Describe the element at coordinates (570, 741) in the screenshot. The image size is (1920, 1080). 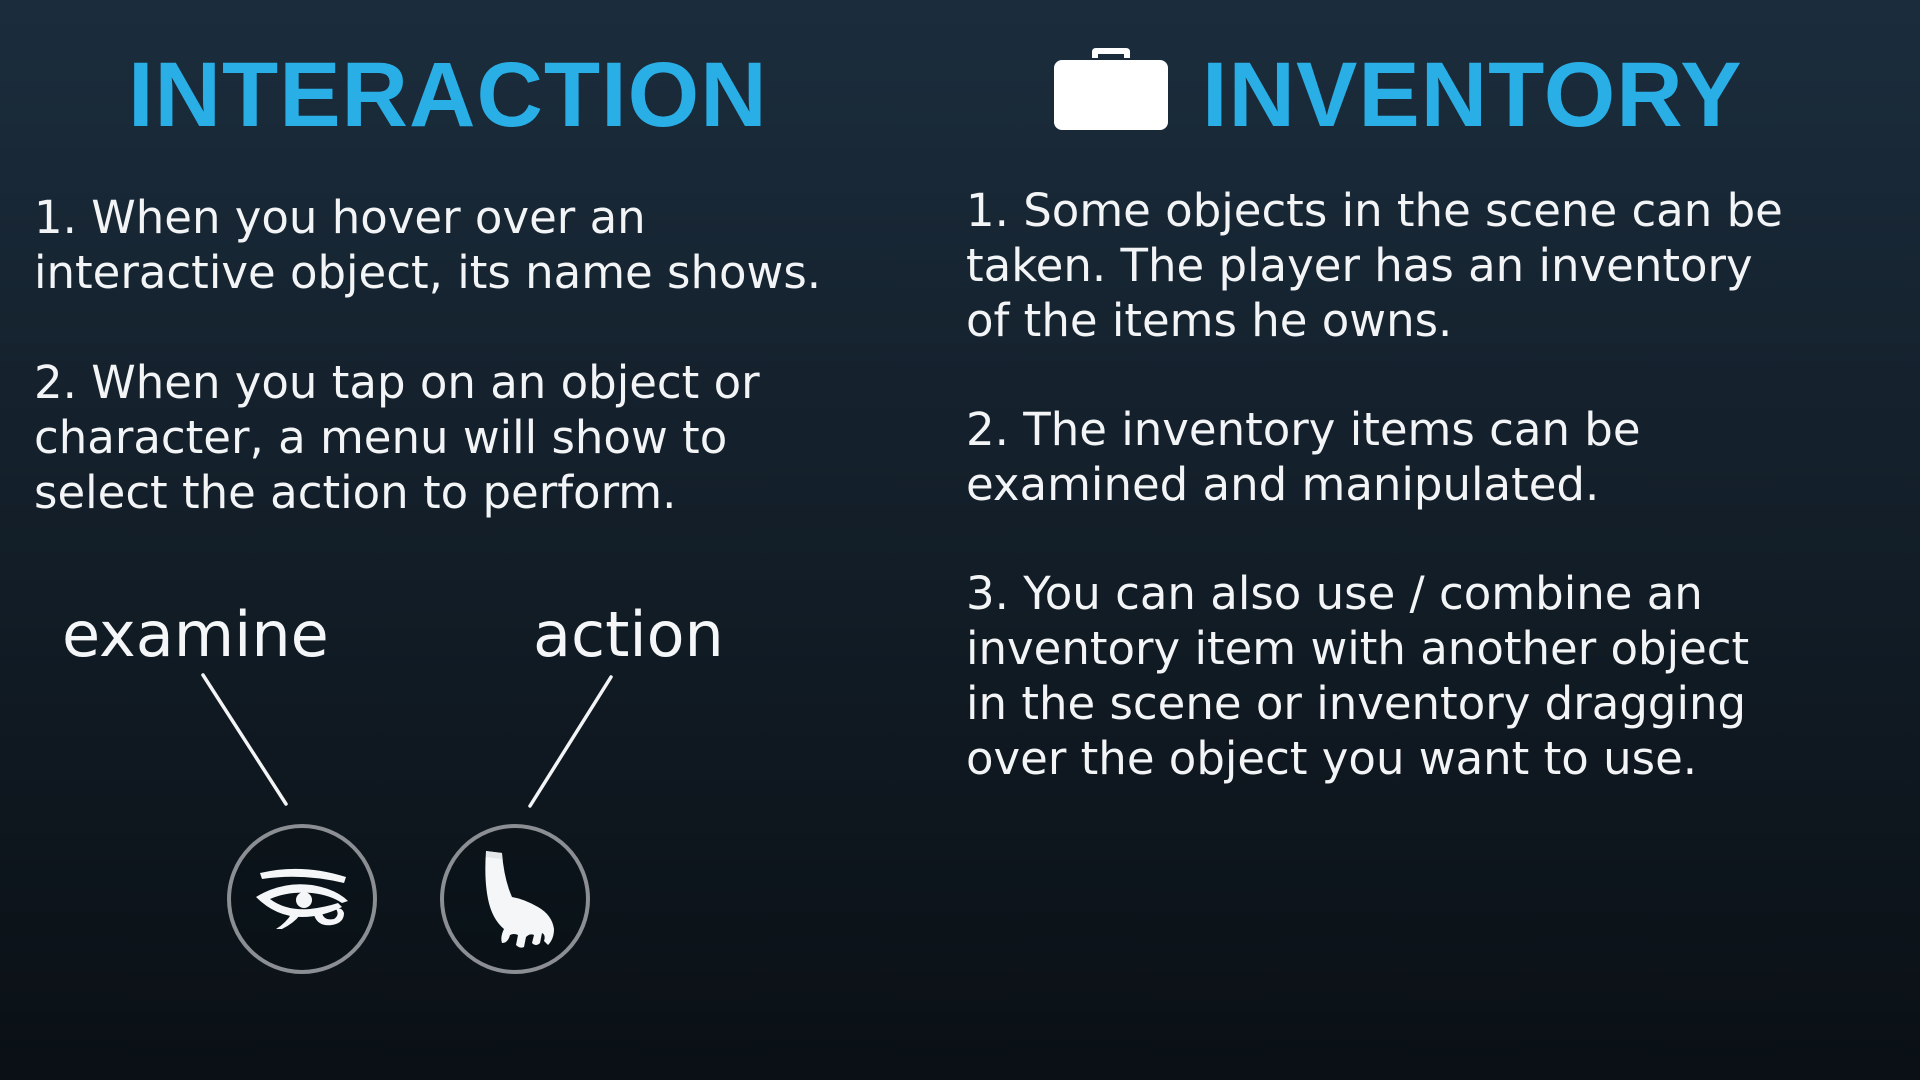
I see `action-callout-line` at that location.